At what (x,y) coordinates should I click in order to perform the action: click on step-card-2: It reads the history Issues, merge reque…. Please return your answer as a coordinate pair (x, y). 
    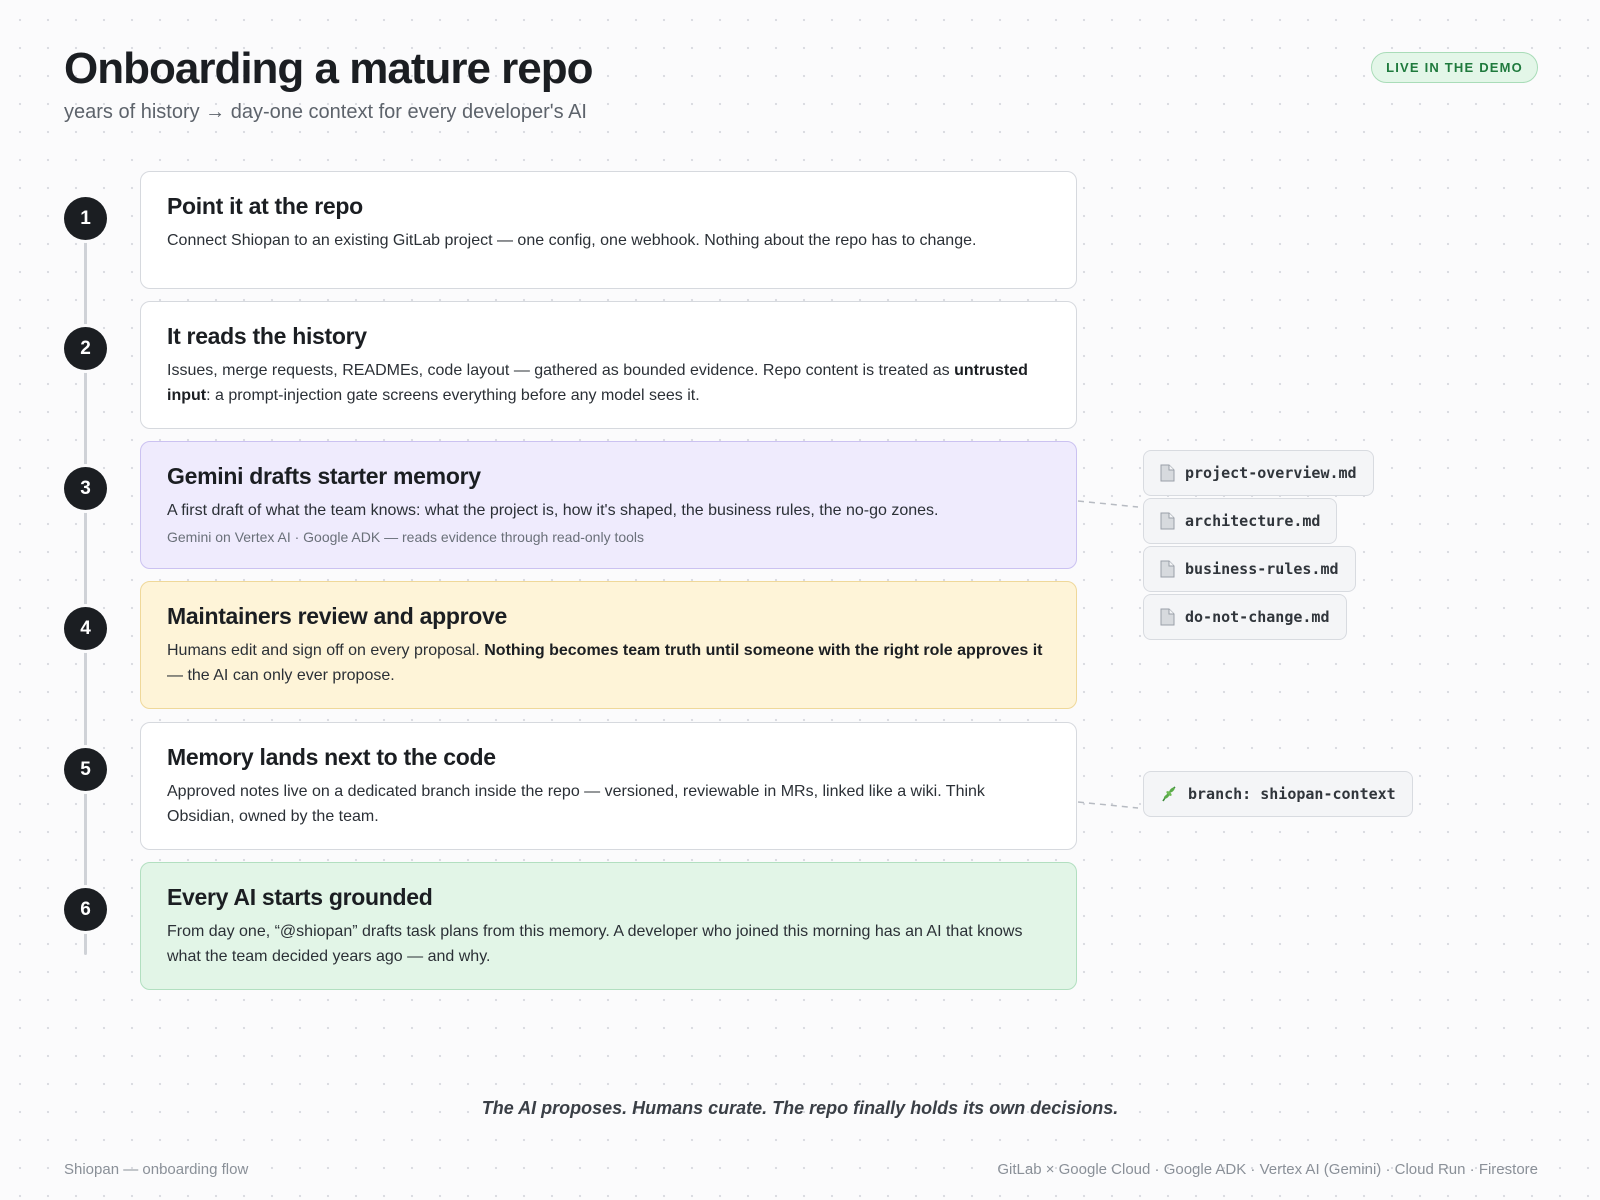
    Looking at the image, I should click on (608, 365).